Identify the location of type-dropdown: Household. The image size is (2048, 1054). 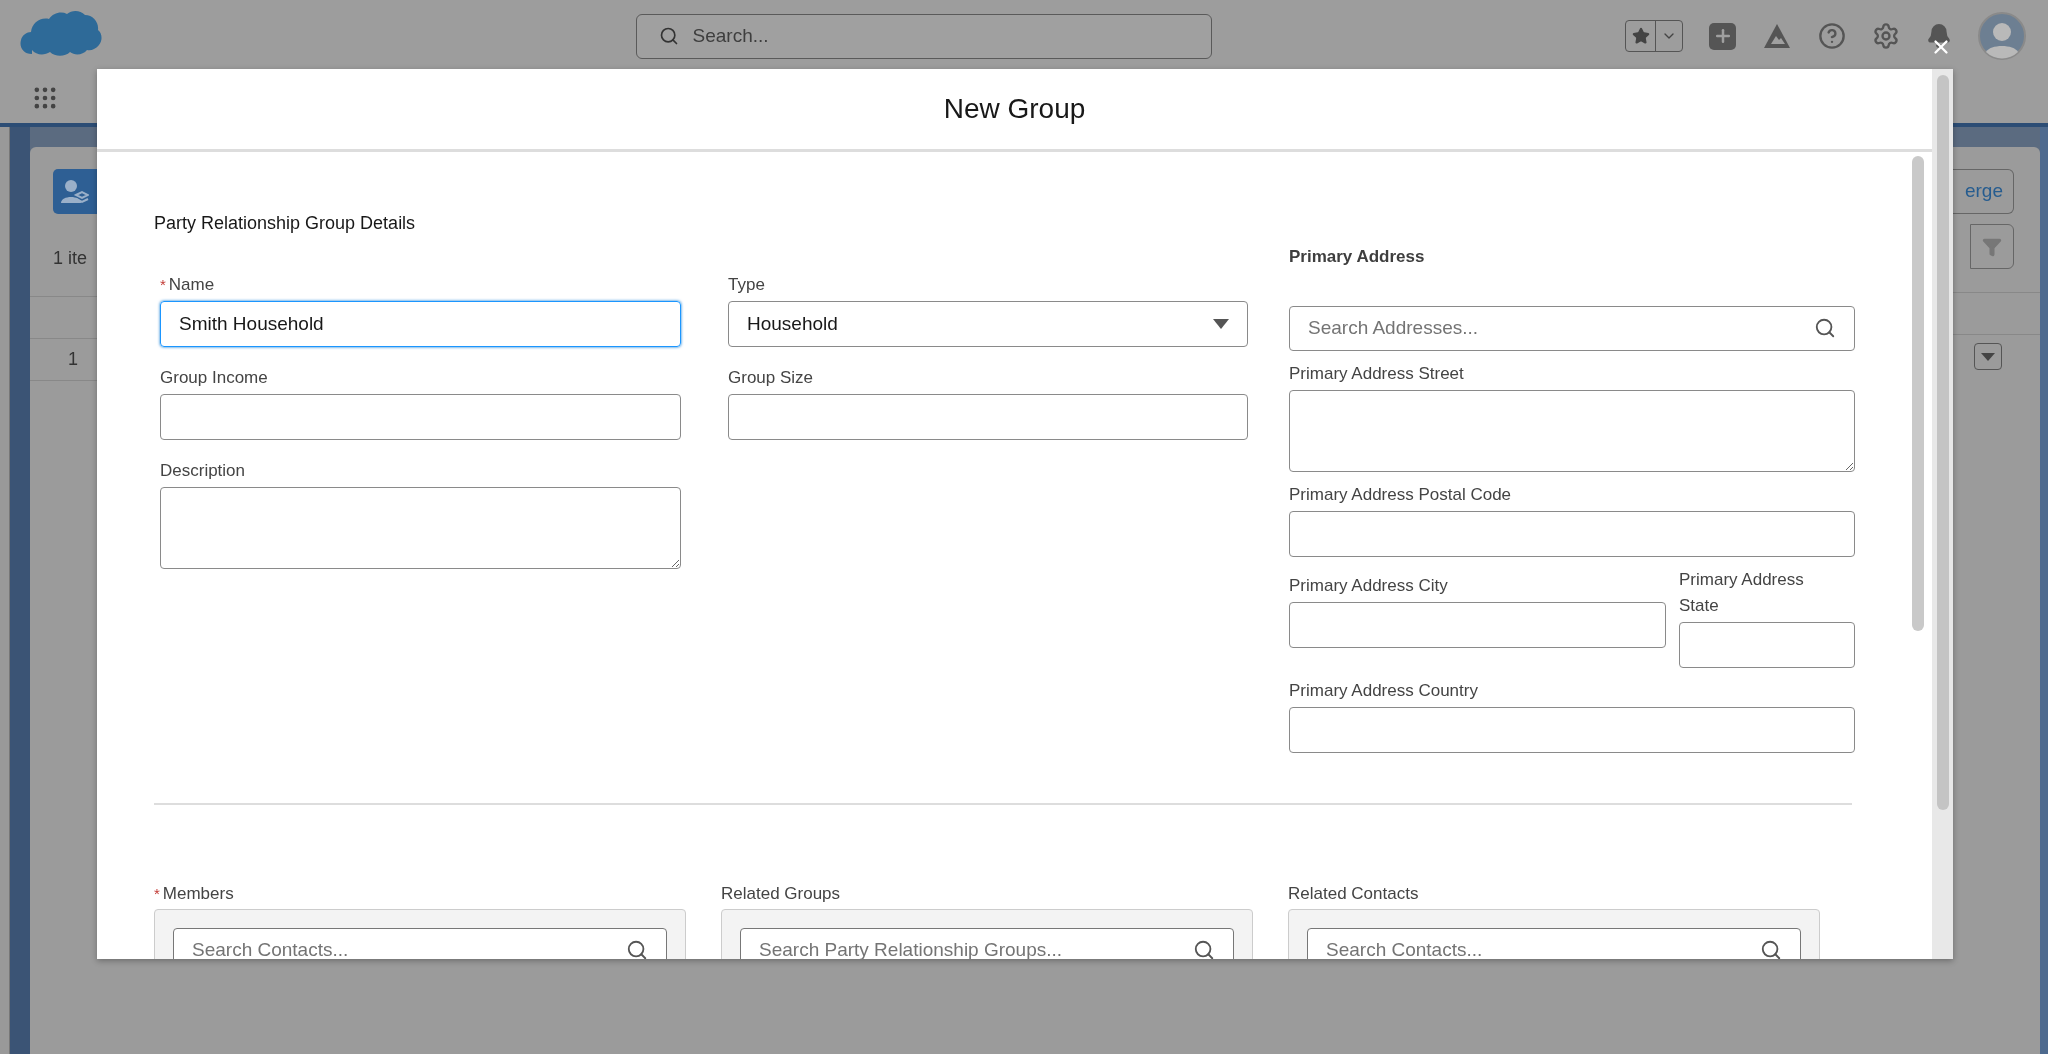
(988, 324).